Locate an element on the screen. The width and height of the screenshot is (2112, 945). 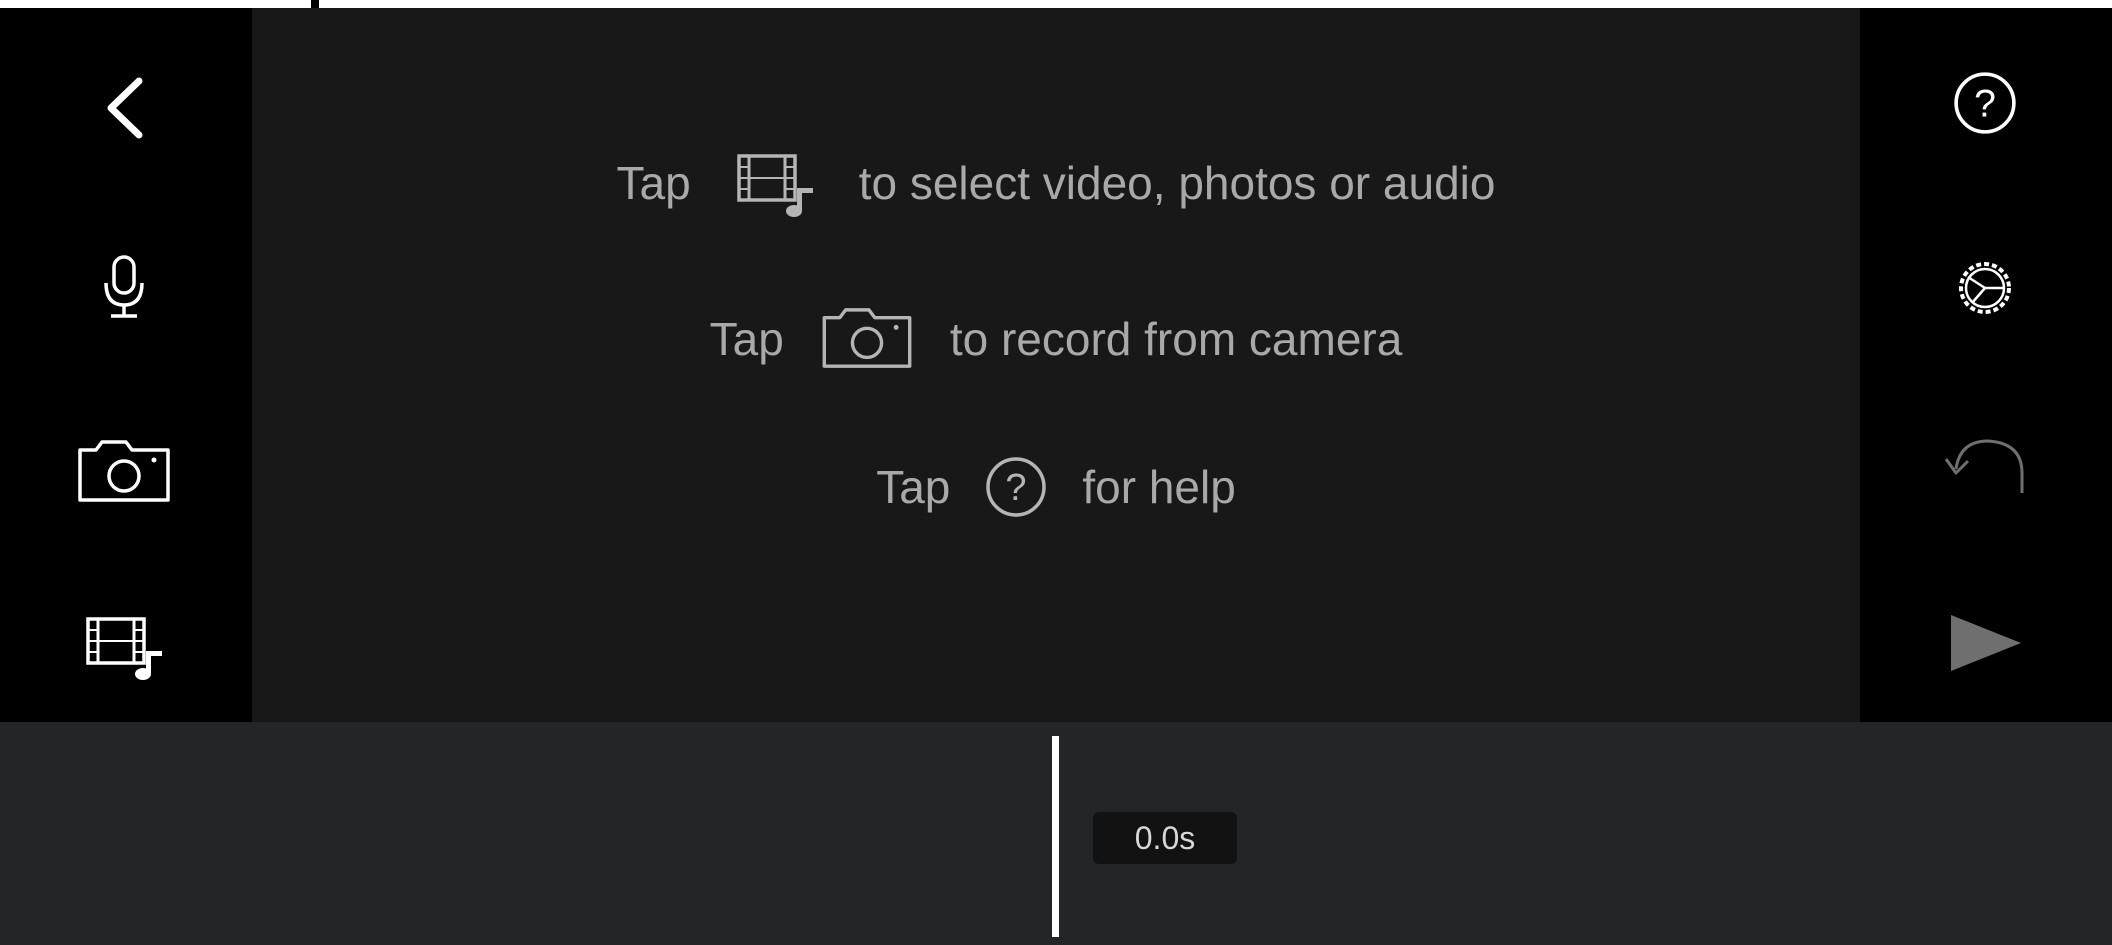
chevron-left-icon is located at coordinates (125, 108).